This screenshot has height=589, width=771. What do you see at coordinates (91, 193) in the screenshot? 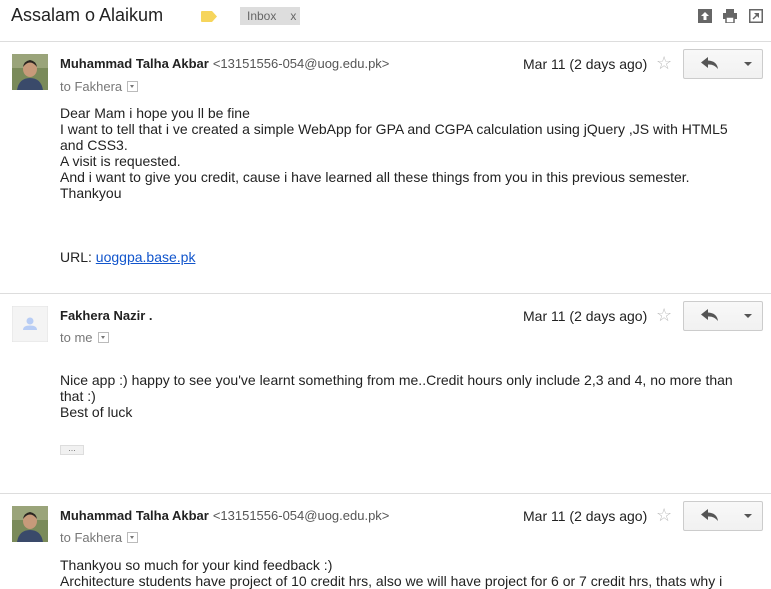
I see `body-line: Thankyou` at bounding box center [91, 193].